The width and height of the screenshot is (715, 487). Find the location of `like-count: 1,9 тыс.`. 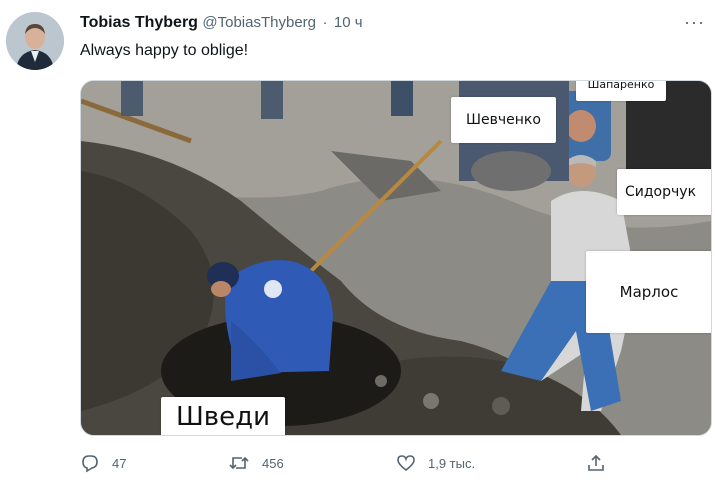

like-count: 1,9 тыс. is located at coordinates (452, 463).